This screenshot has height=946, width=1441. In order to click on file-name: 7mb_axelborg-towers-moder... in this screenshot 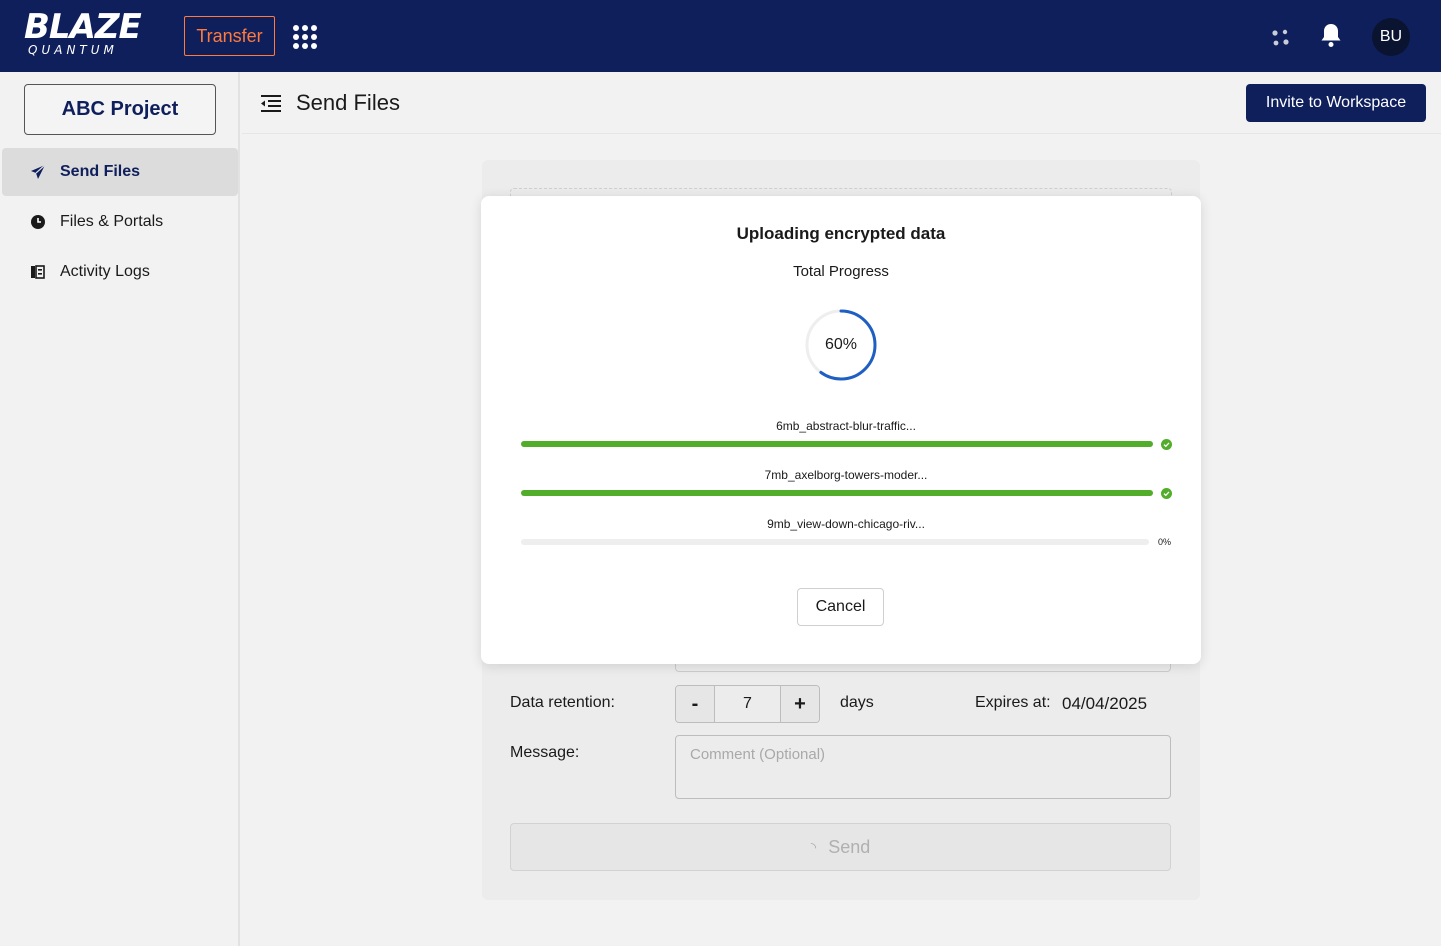, I will do `click(846, 475)`.